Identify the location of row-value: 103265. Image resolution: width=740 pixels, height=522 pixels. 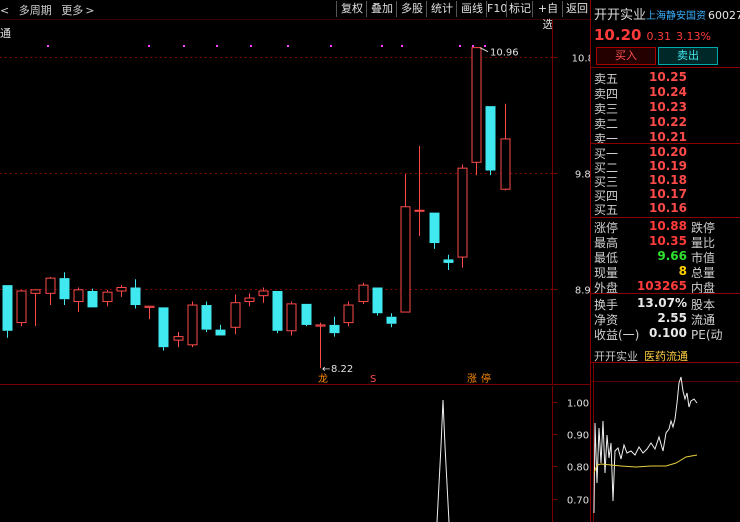
(661, 286).